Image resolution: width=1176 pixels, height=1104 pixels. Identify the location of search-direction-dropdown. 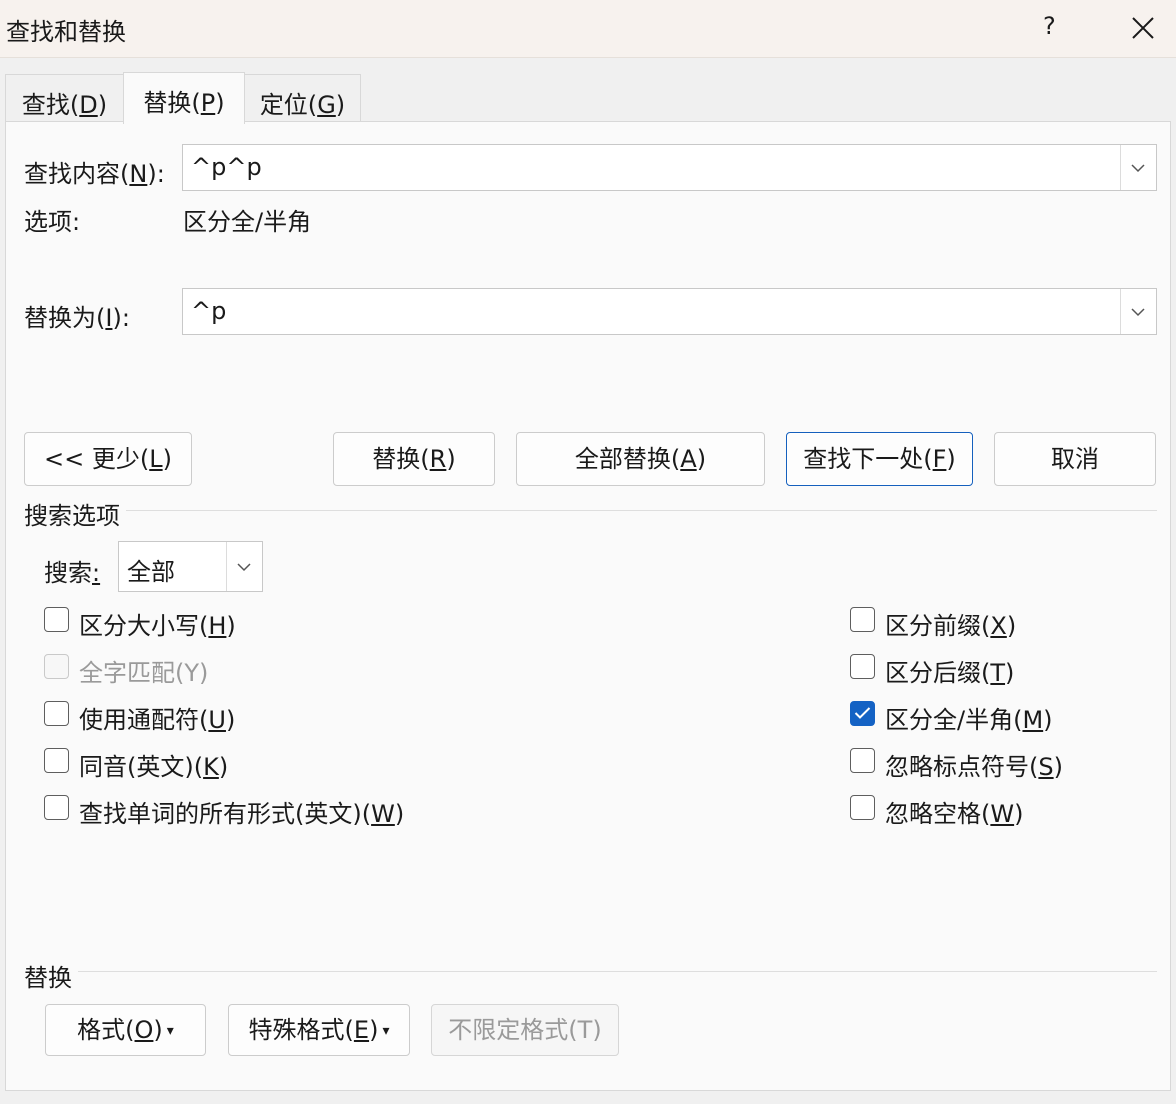
(244, 566).